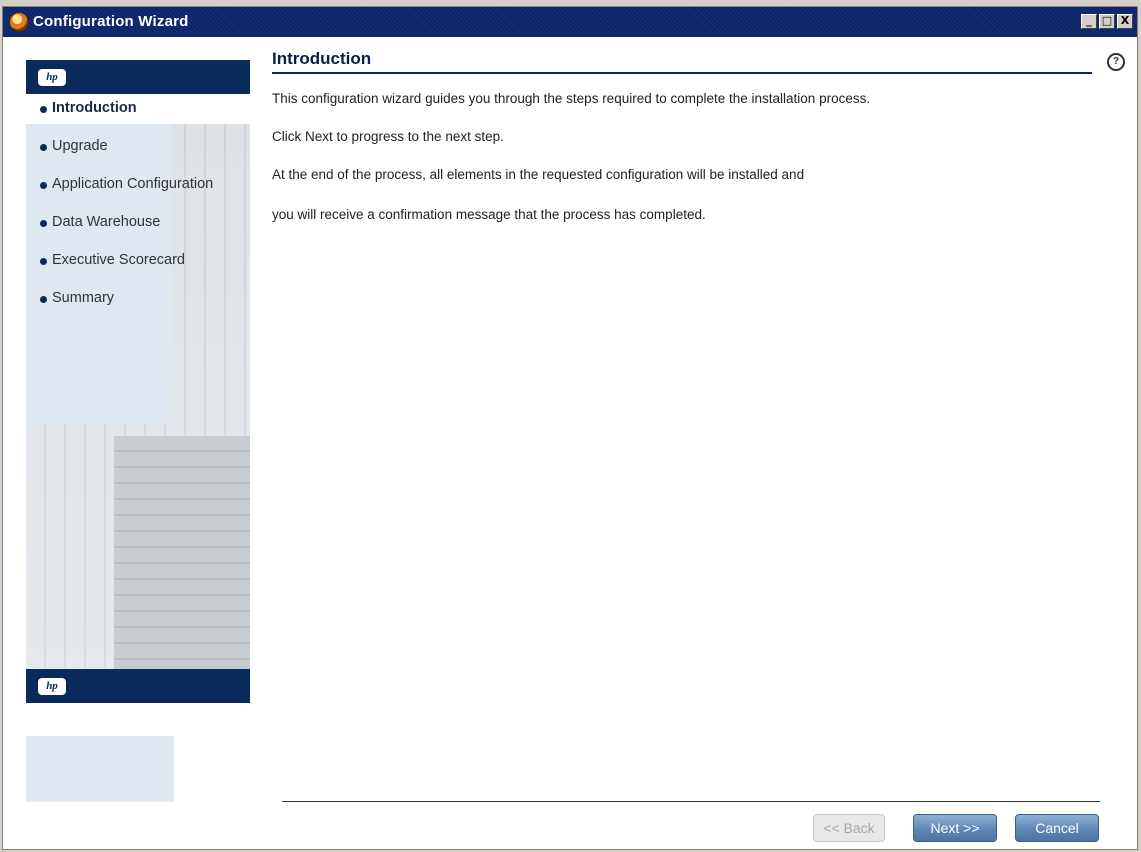 This screenshot has width=1141, height=852. Describe the element at coordinates (106, 222) in the screenshot. I see `step-label: Data Warehouse` at that location.